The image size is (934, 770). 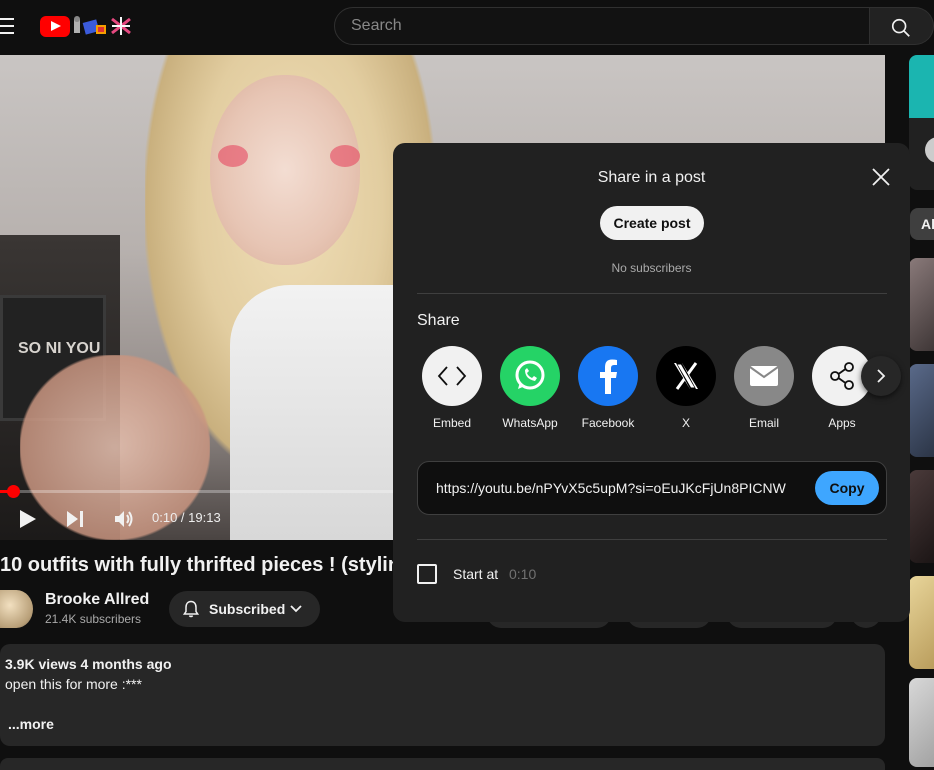 What do you see at coordinates (530, 423) in the screenshot?
I see `share-target-label: WhatsApp` at bounding box center [530, 423].